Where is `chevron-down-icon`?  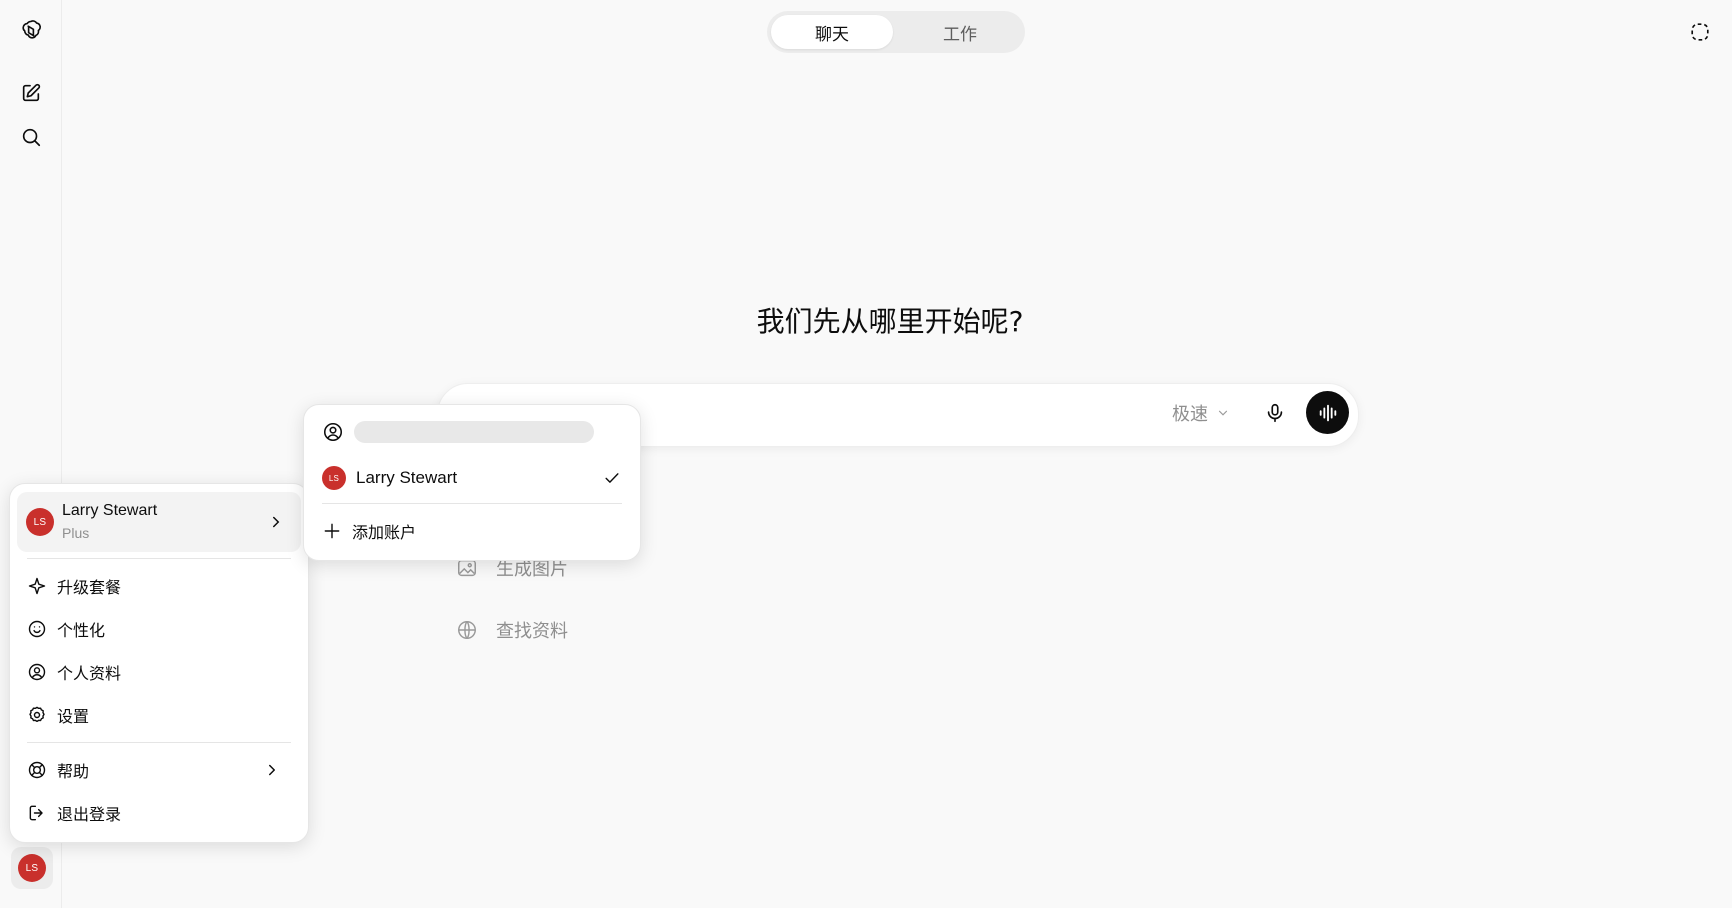
chevron-down-icon is located at coordinates (1223, 413).